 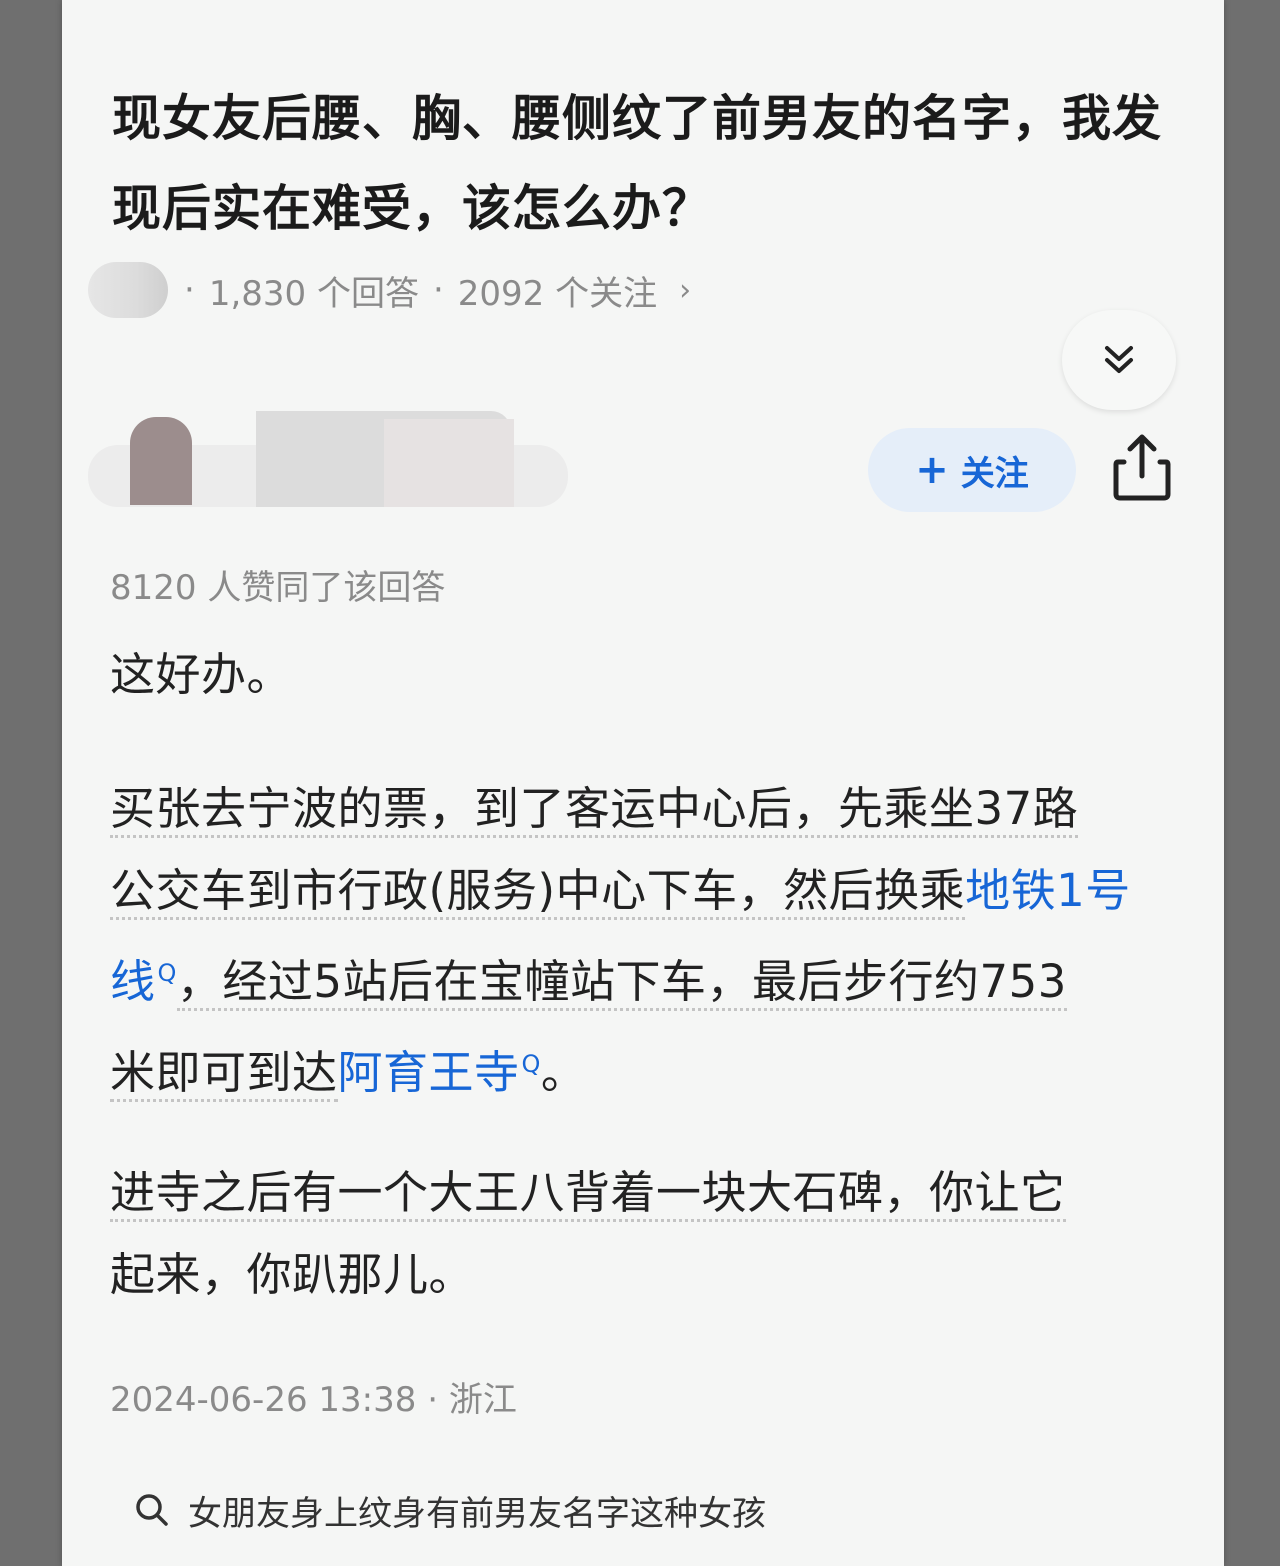 I want to click on text-line: 买张去宁波的票，到了客运中心后，先乘坐37路, so click(x=594, y=810).